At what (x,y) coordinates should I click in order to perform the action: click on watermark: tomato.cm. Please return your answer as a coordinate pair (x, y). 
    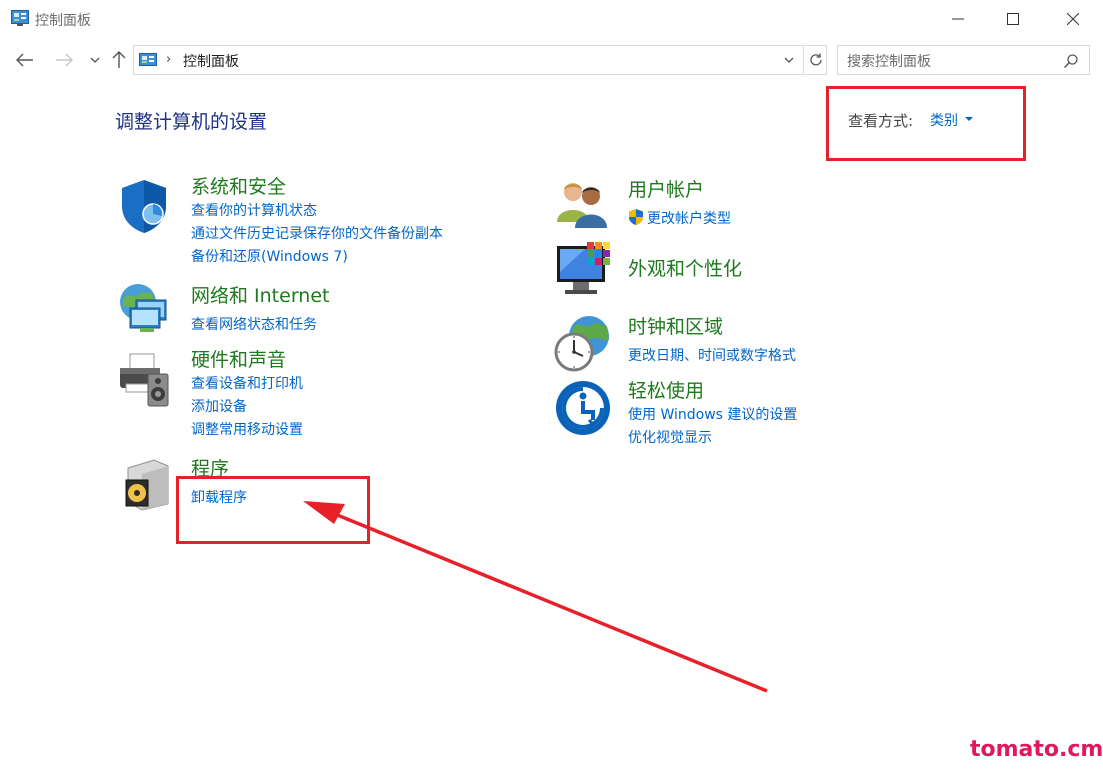
    Looking at the image, I should click on (1036, 749).